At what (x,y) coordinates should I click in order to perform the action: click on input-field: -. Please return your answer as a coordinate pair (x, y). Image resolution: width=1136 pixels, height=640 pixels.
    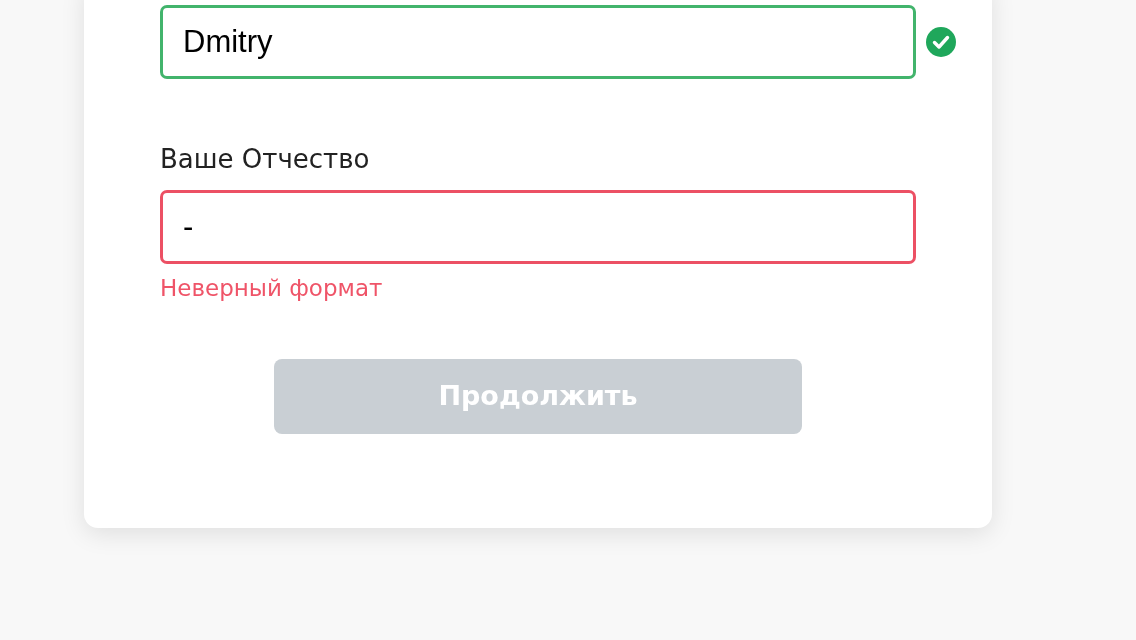
    Looking at the image, I should click on (538, 227).